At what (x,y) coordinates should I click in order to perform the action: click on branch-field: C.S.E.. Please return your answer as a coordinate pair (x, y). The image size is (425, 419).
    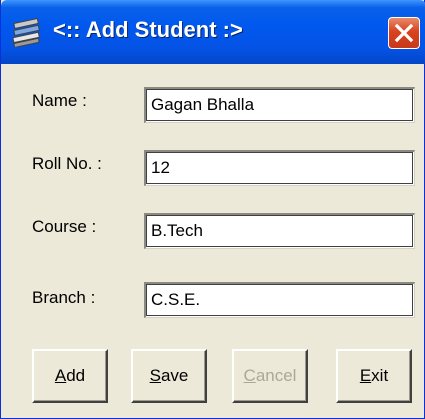
    Looking at the image, I should click on (279, 300).